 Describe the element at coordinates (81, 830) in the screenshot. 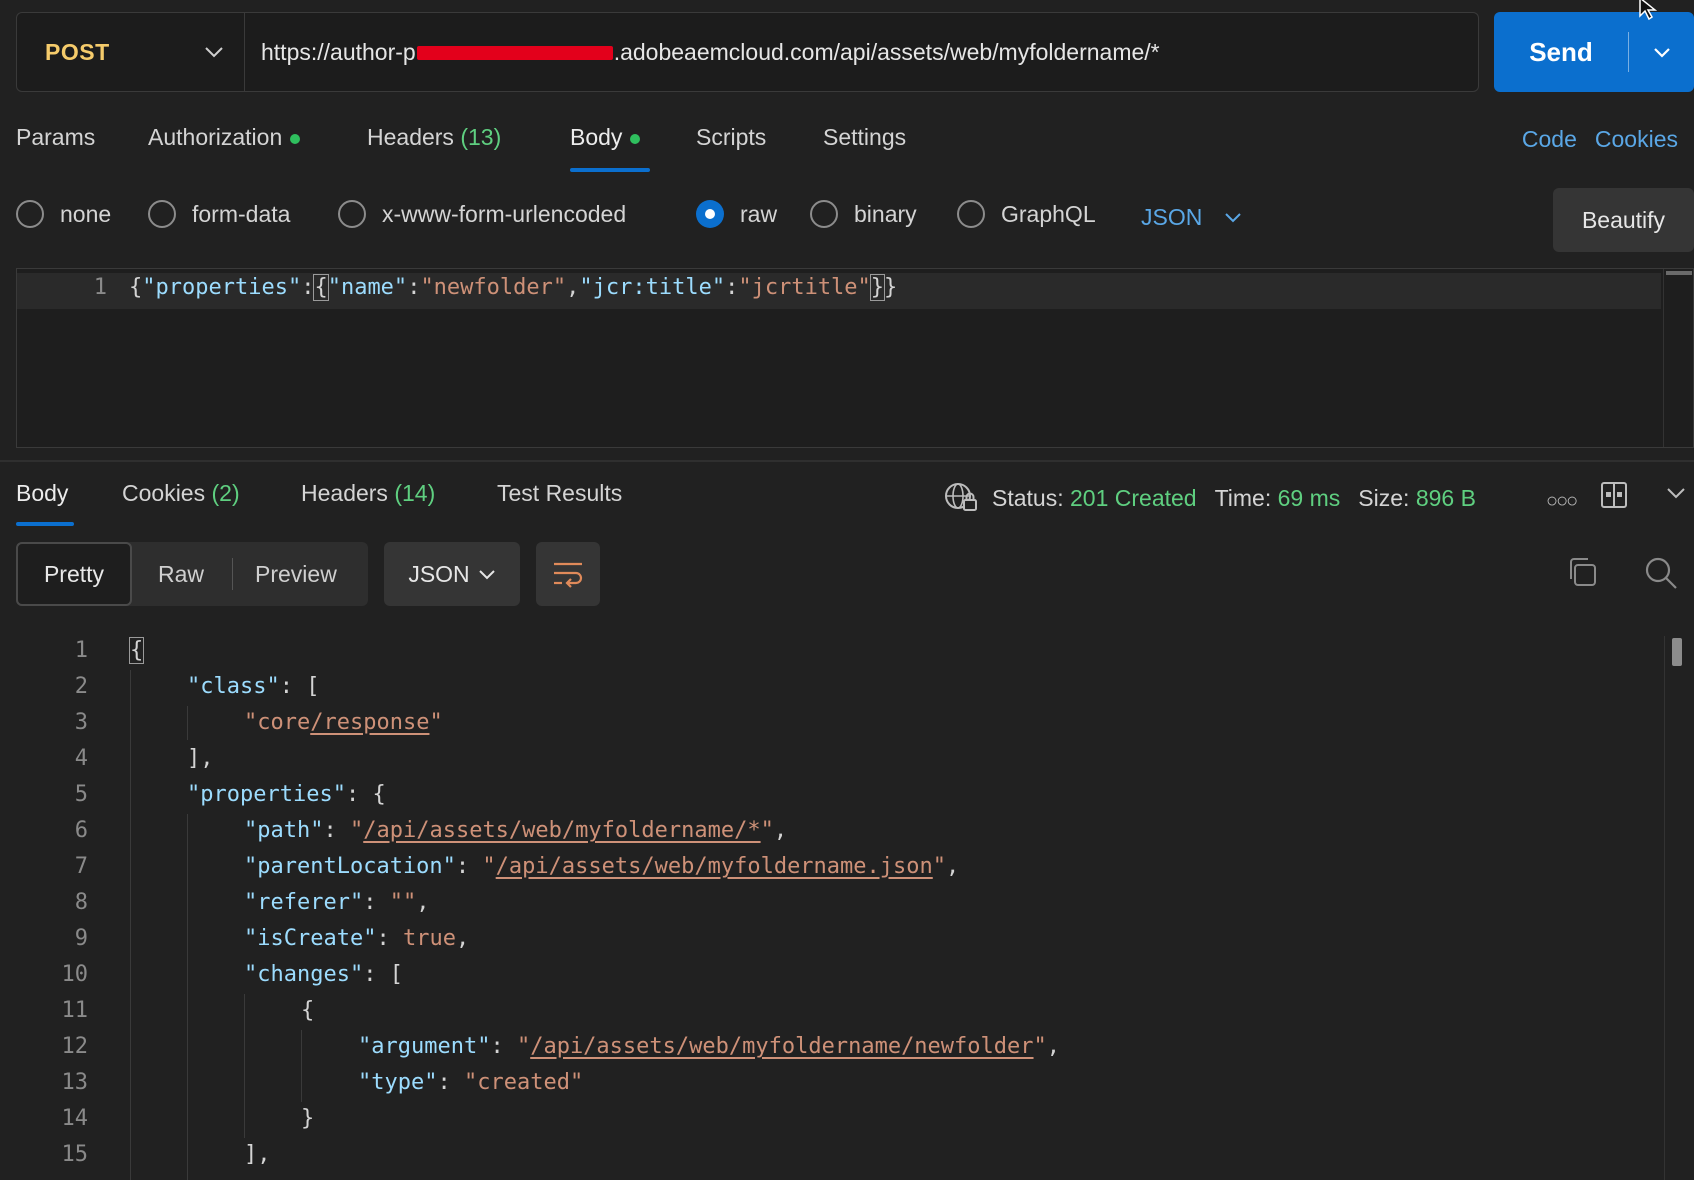

I see `line-number: 6` at that location.